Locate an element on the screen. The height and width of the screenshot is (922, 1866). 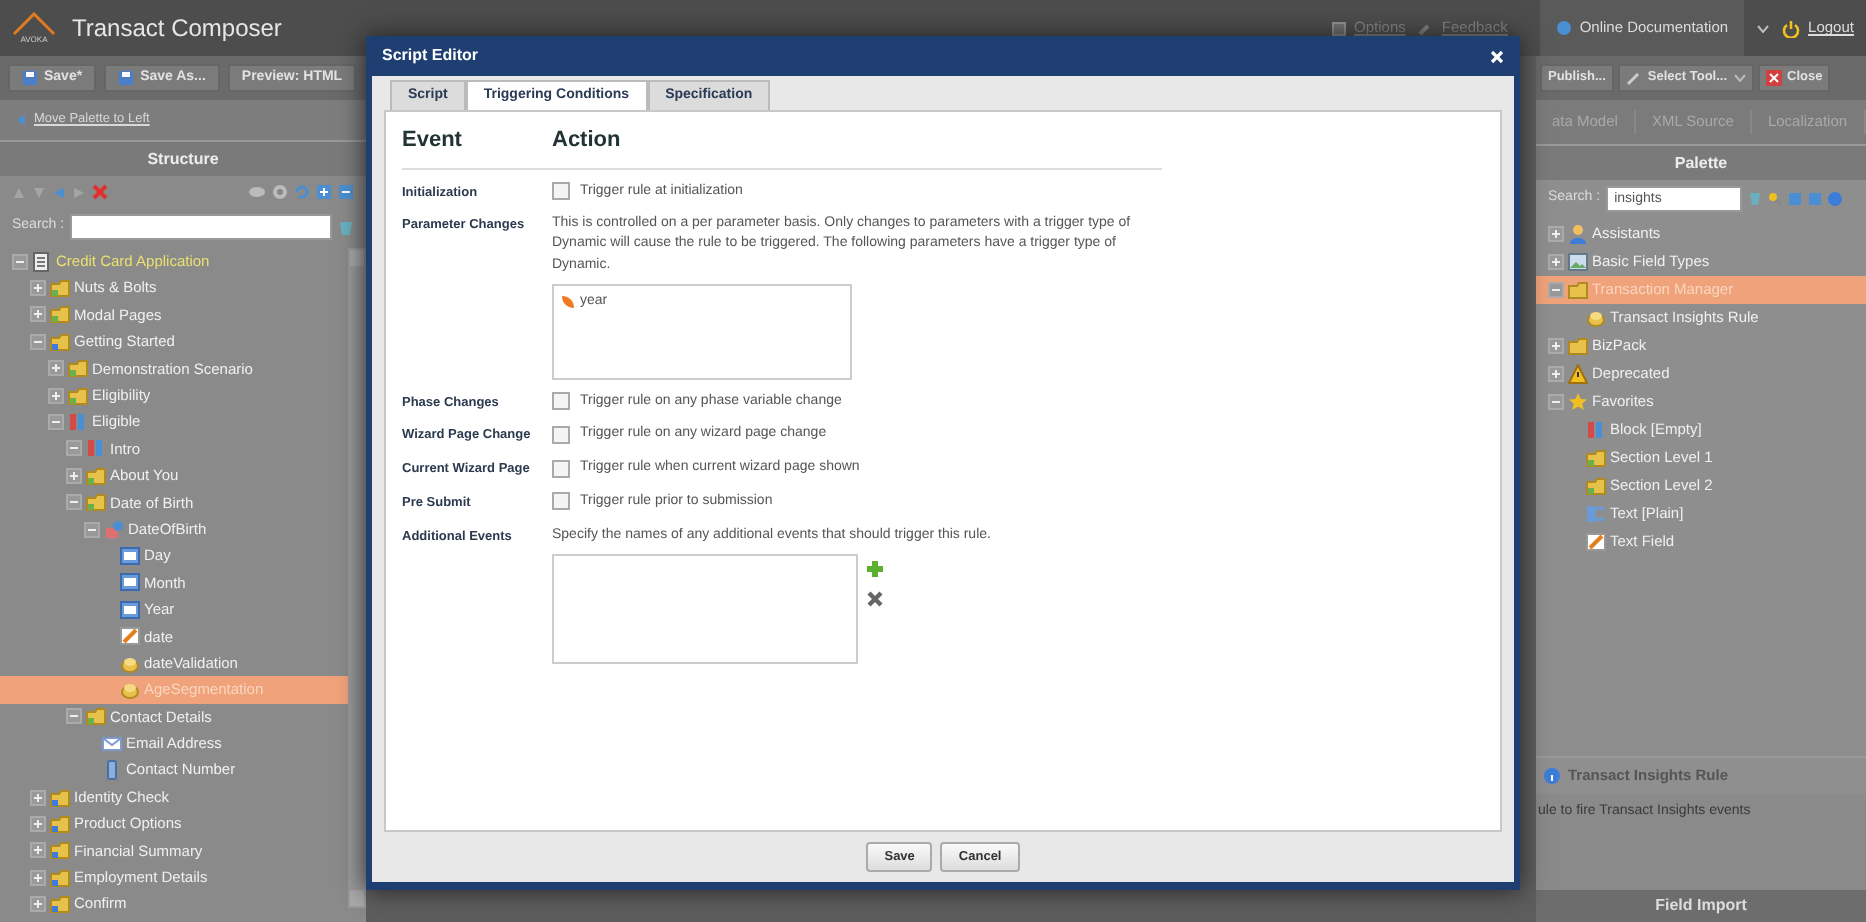
logo-icon is located at coordinates (34, 24).